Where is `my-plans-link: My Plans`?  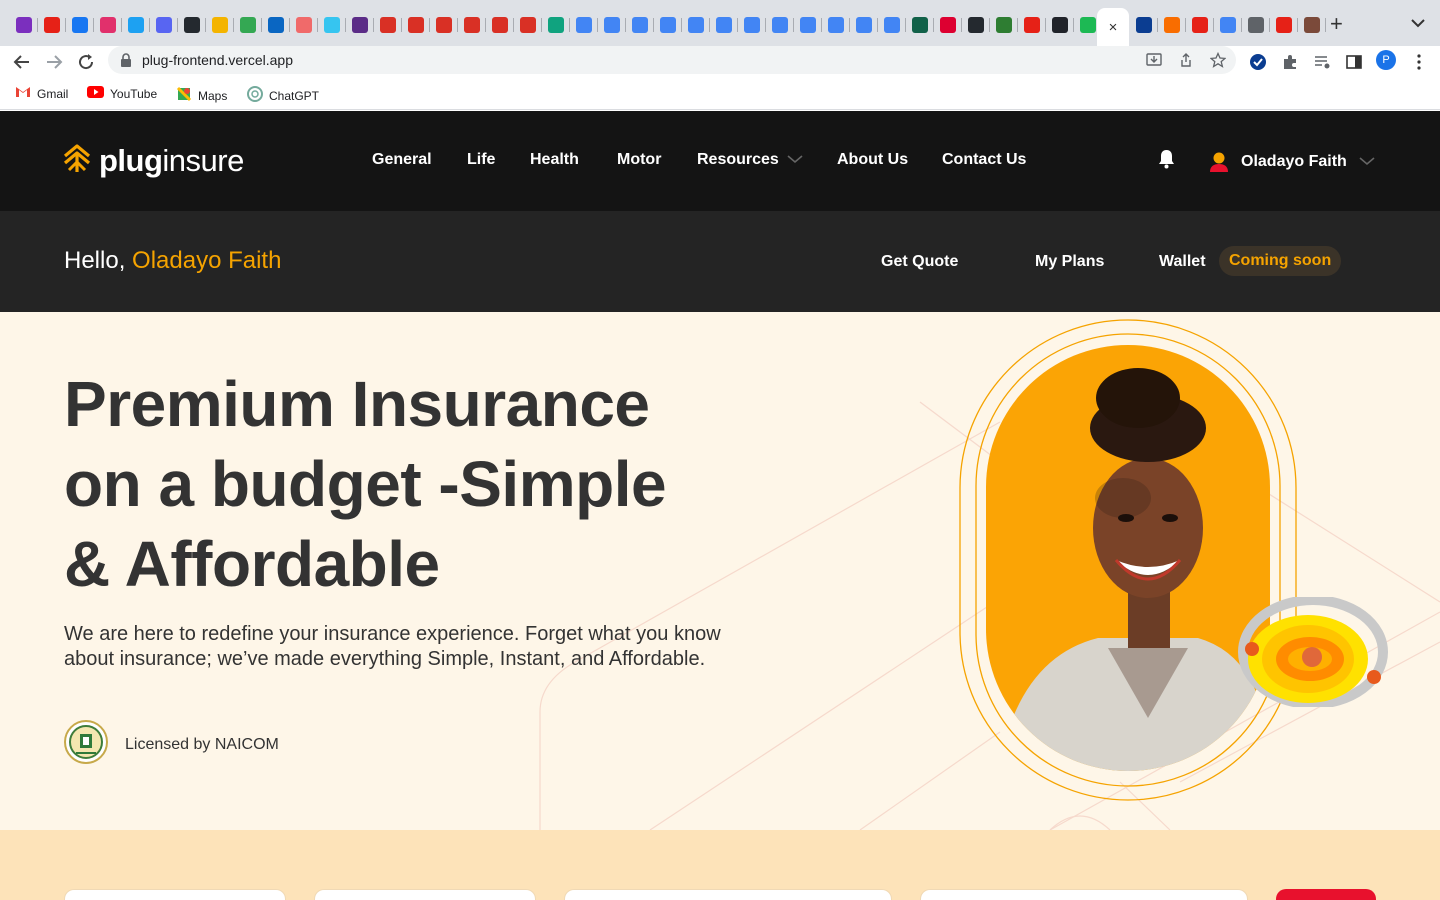
my-plans-link: My Plans is located at coordinates (1069, 262).